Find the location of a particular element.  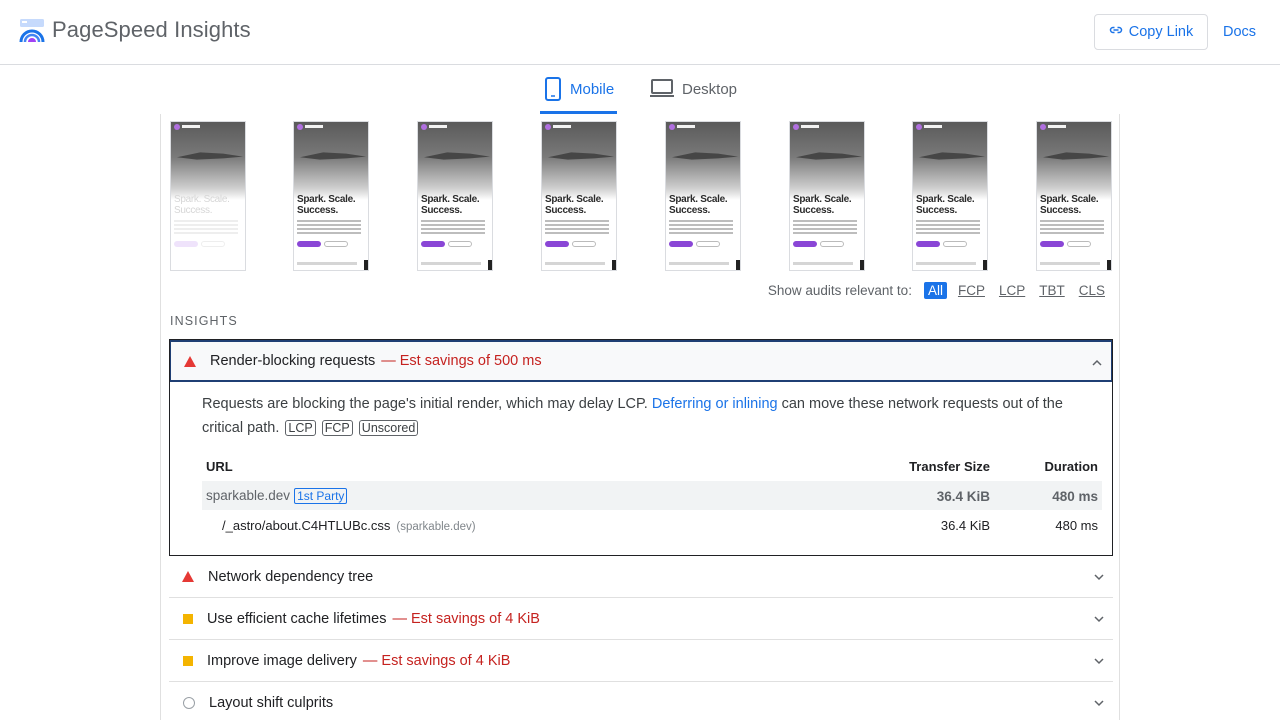

copy-link-label: Copy Link is located at coordinates (1161, 32).